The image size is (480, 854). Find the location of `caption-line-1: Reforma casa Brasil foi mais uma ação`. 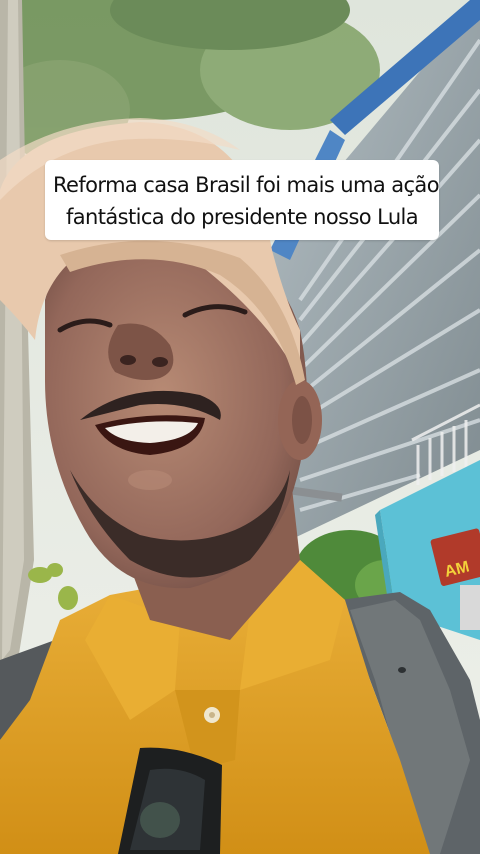

caption-line-1: Reforma casa Brasil foi mais uma ação is located at coordinates (246, 185).